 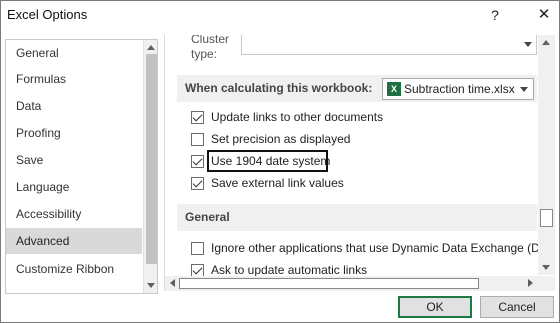 What do you see at coordinates (74, 133) in the screenshot?
I see `sidebar-item-proofing: Proofing` at bounding box center [74, 133].